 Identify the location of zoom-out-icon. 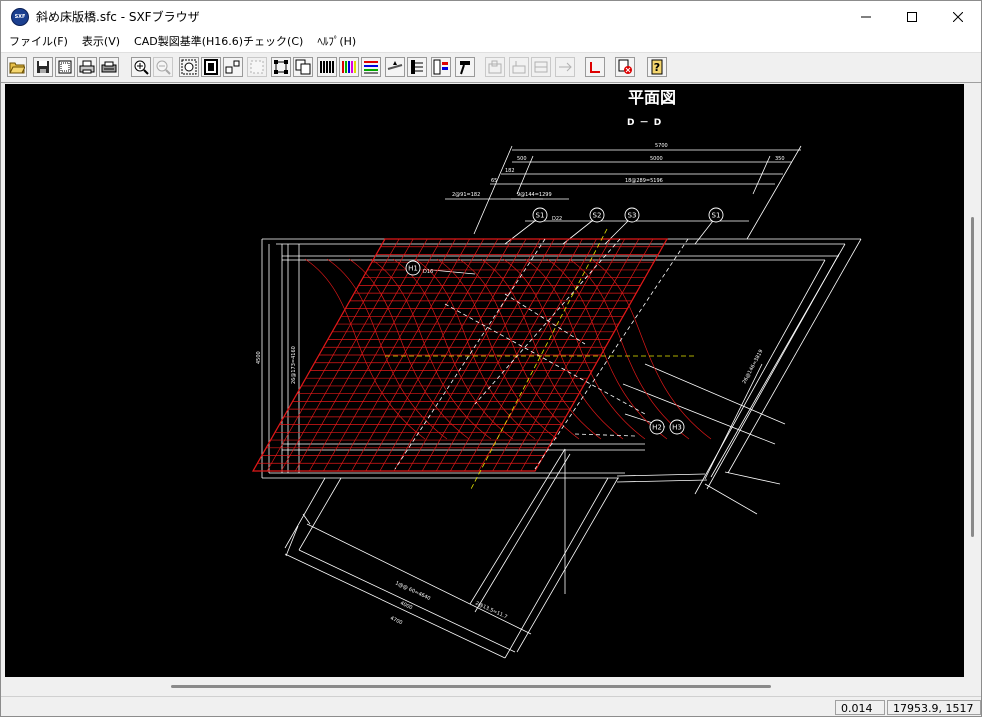
(163, 67).